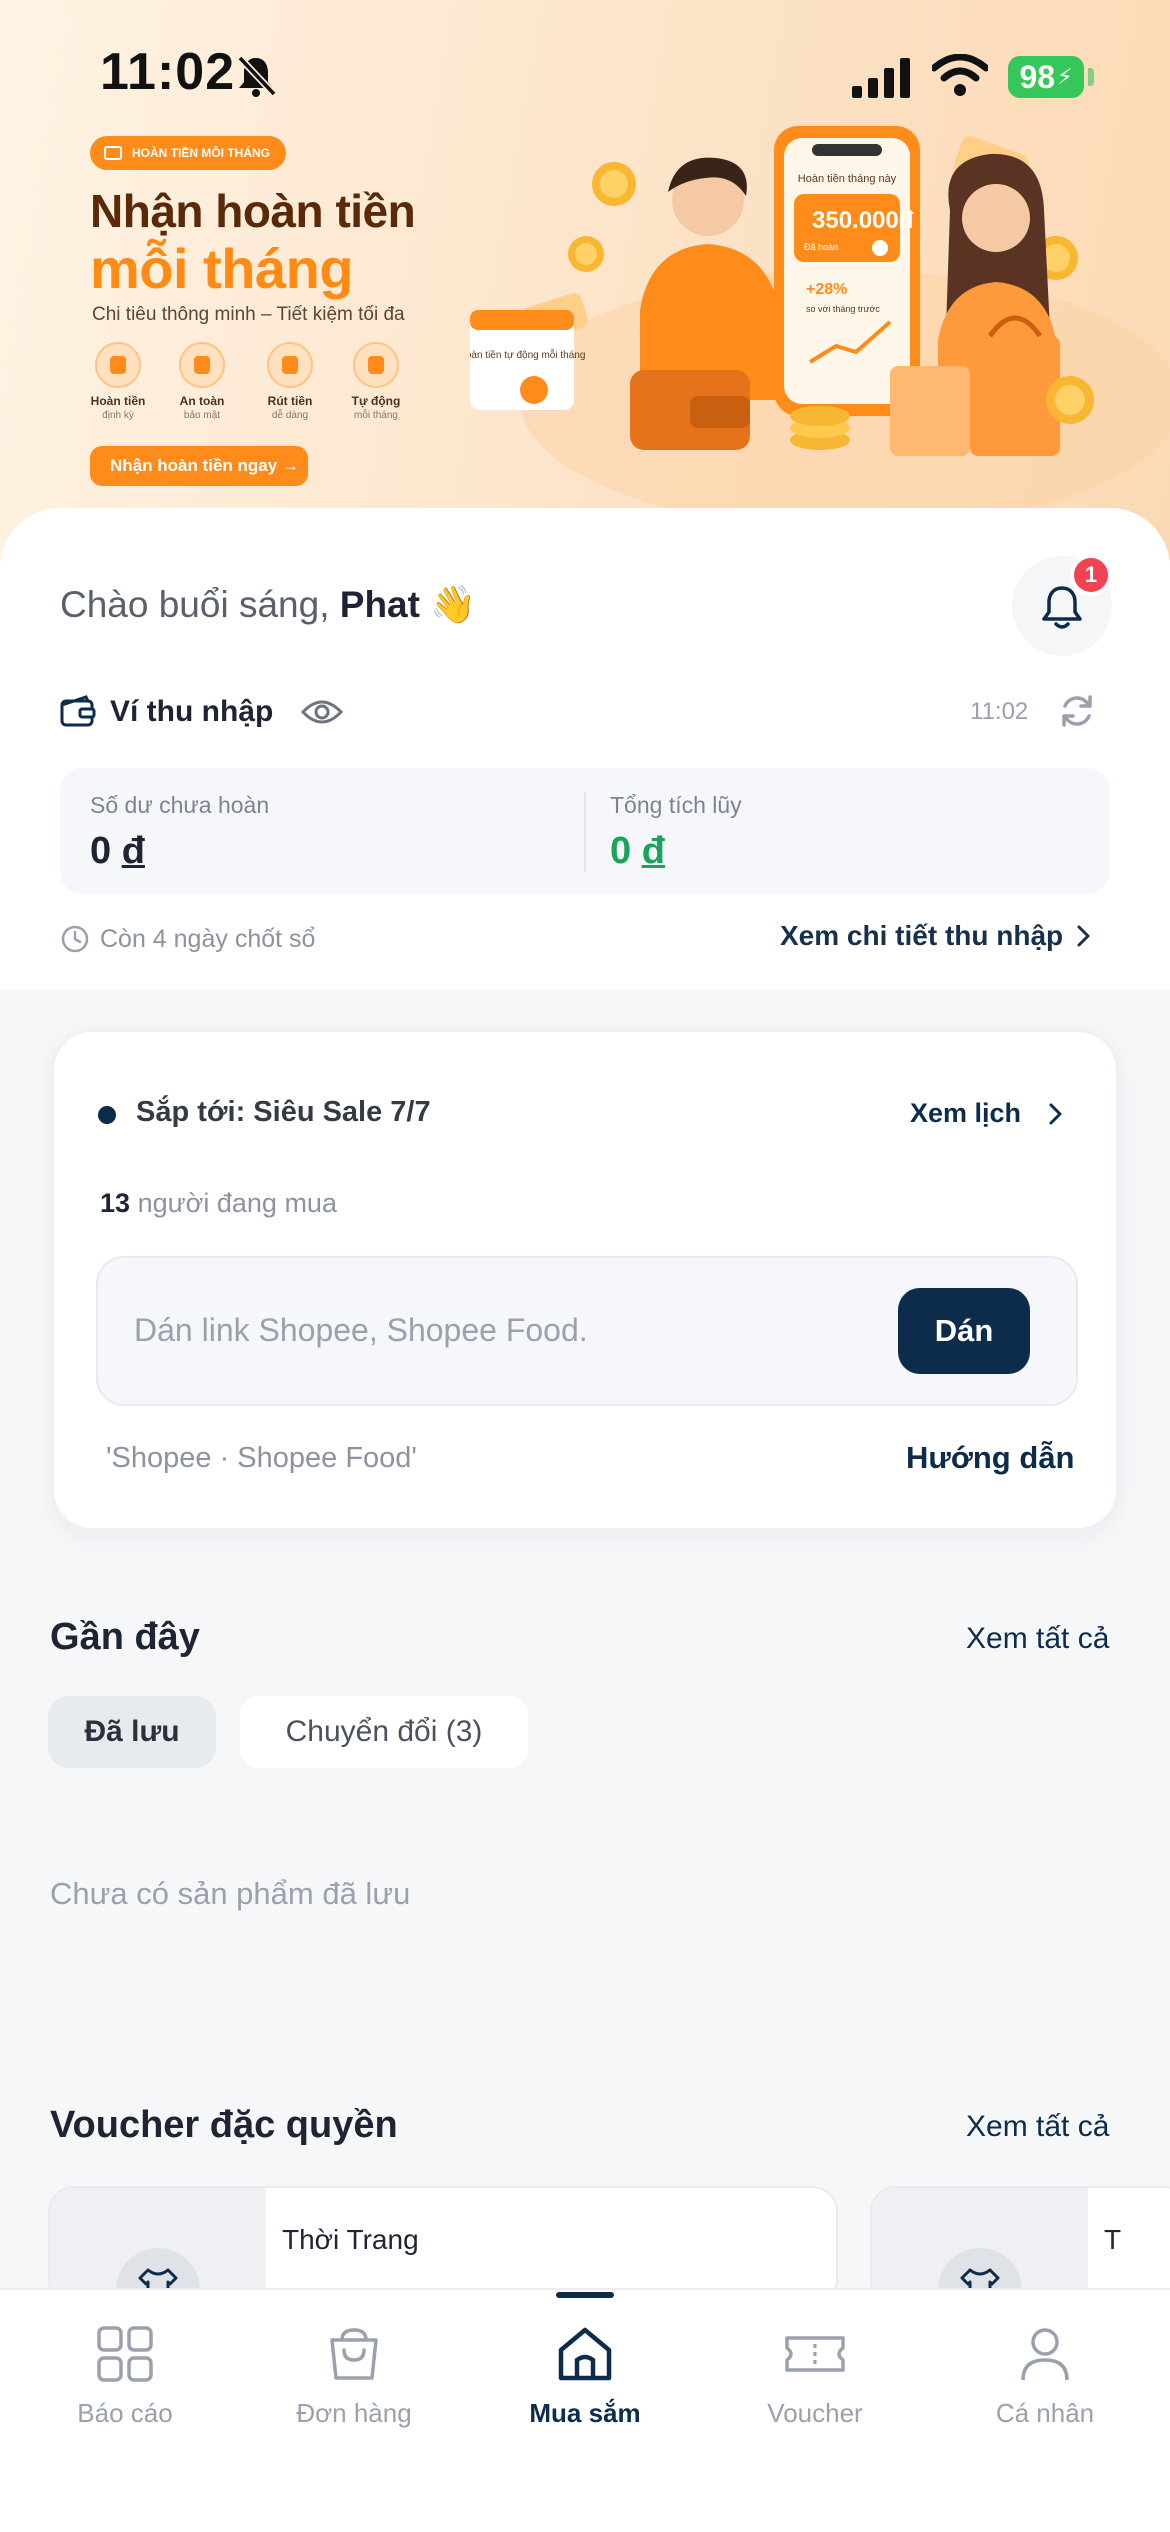 The width and height of the screenshot is (1170, 2532). What do you see at coordinates (710, 278) in the screenshot?
I see `boy-figure` at bounding box center [710, 278].